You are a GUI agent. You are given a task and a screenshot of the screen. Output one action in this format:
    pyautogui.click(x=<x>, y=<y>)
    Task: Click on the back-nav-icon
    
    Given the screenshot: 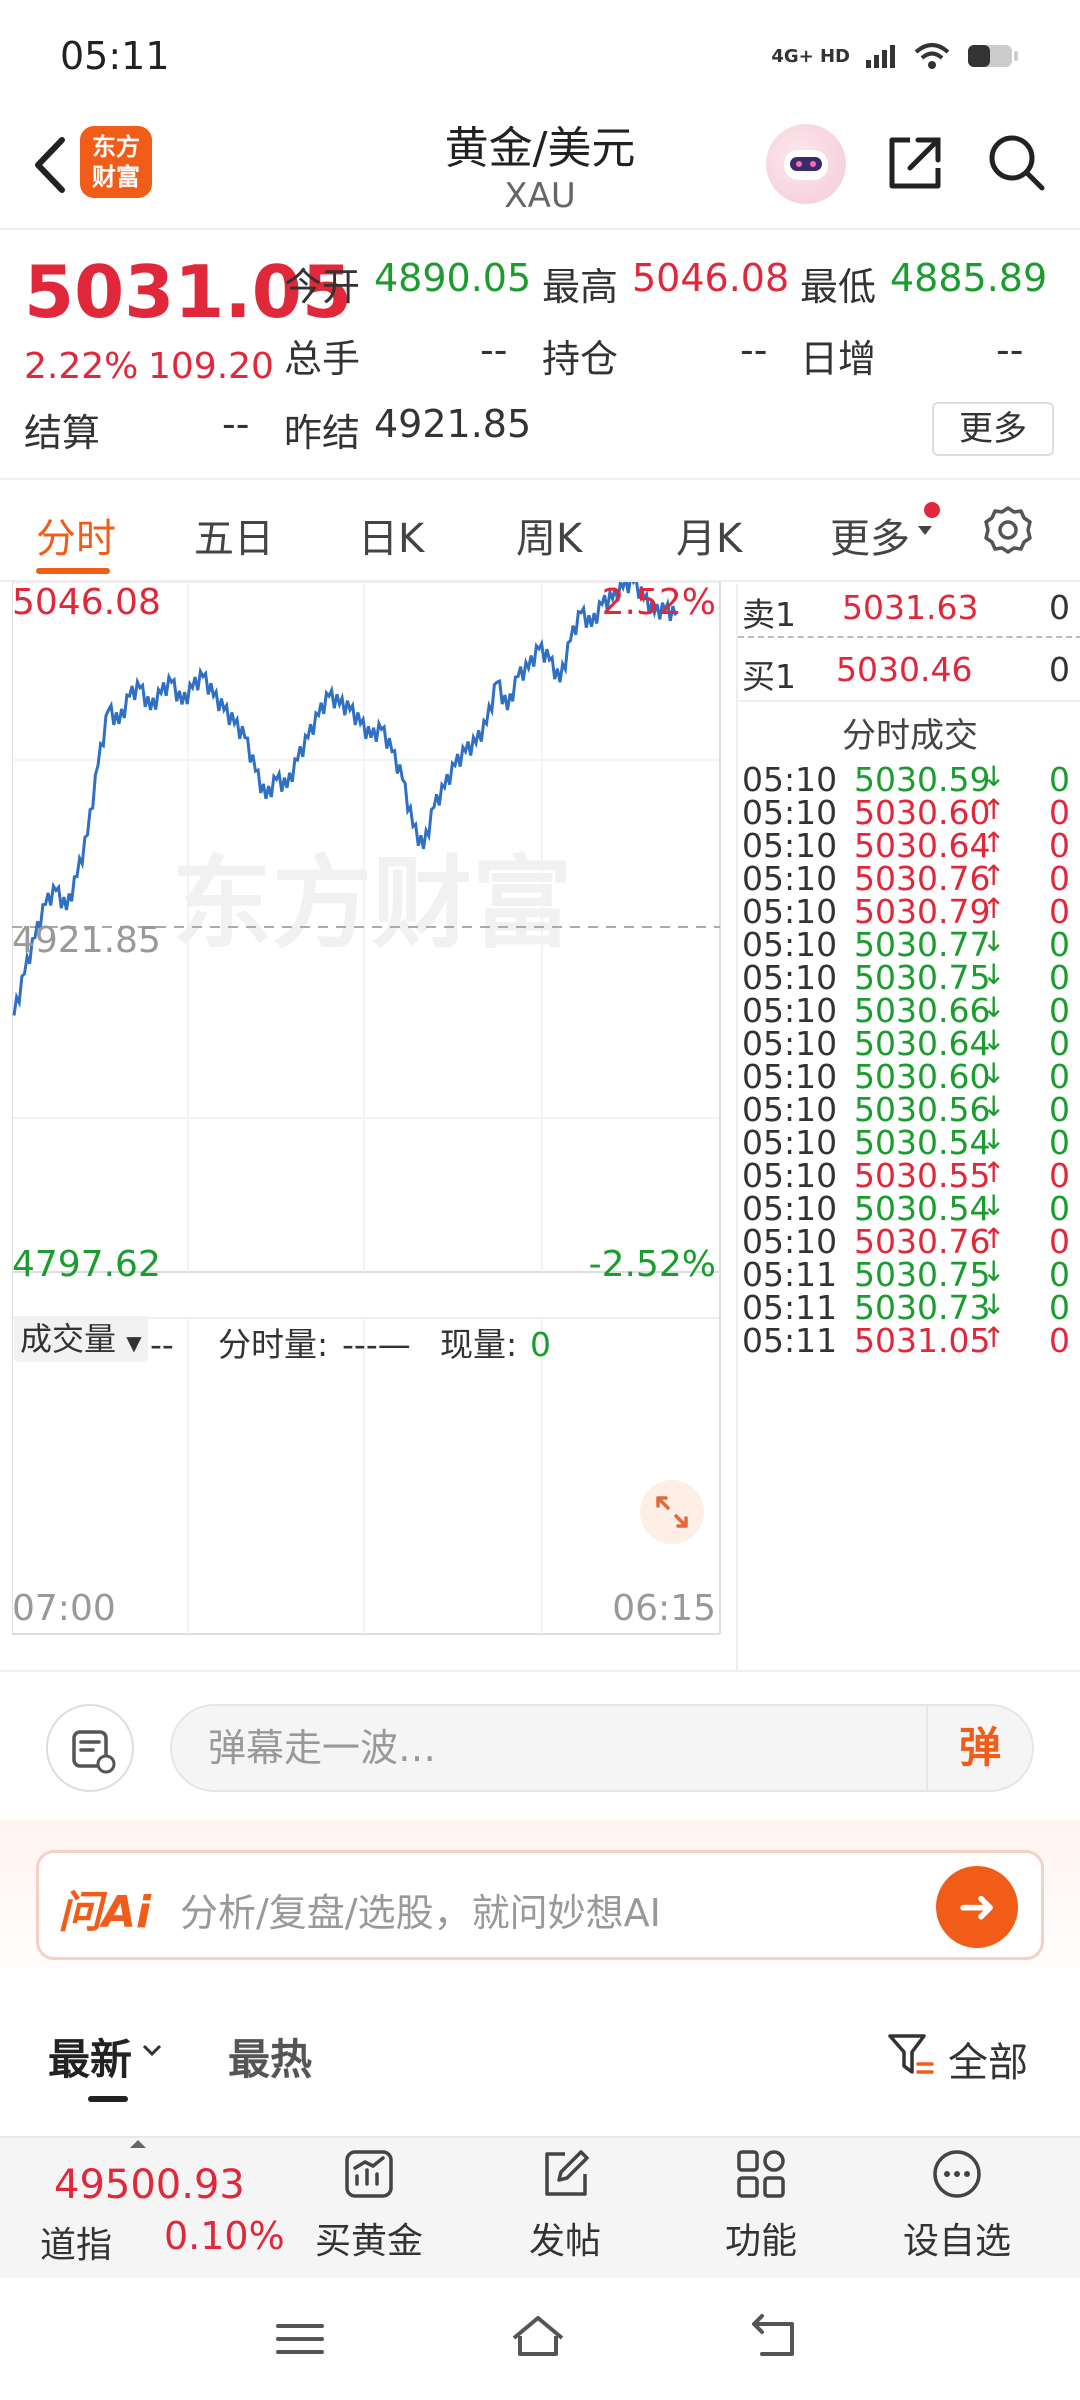 What is the action you would take?
    pyautogui.click(x=776, y=2337)
    